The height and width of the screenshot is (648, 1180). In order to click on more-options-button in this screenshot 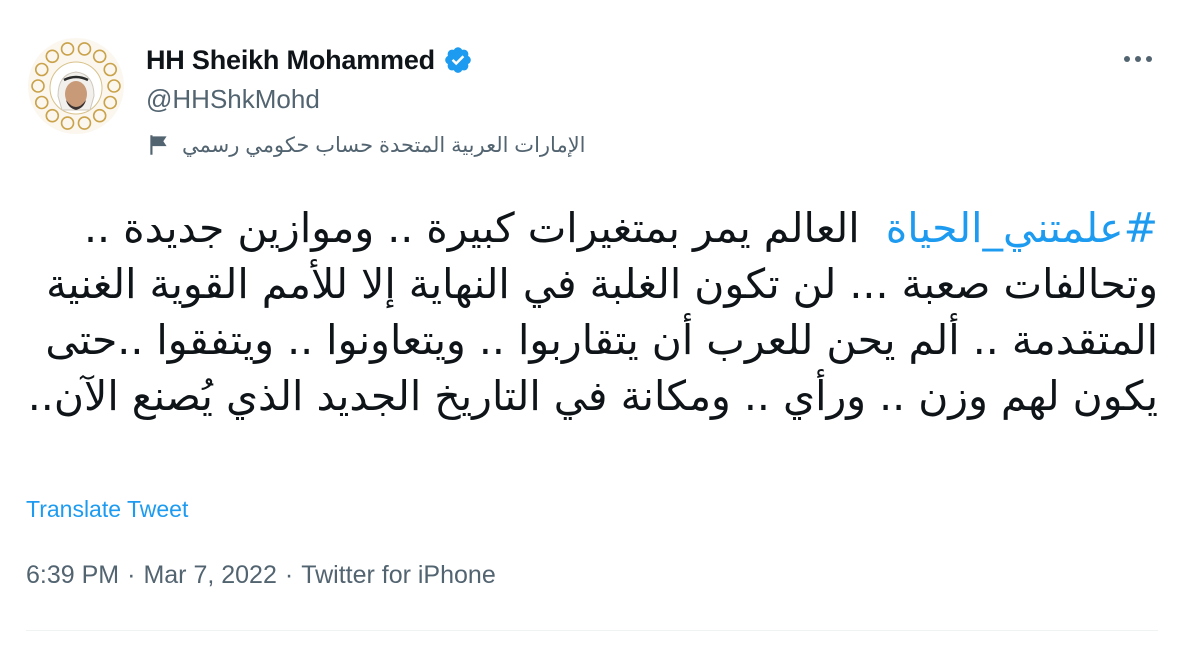, I will do `click(1138, 59)`.